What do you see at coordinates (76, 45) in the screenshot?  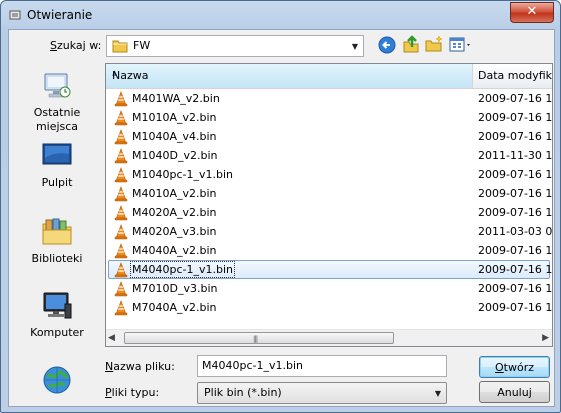 I see `lookin-label: Szukaj w:` at bounding box center [76, 45].